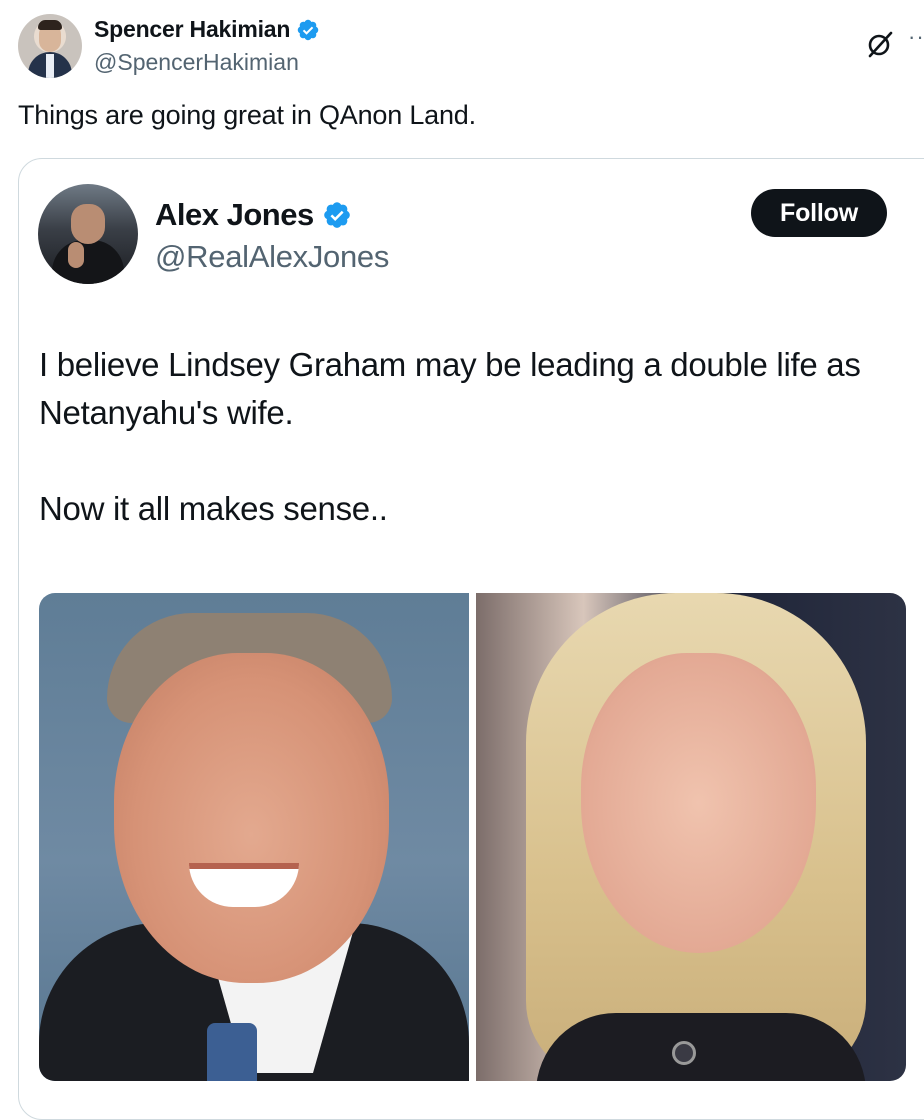 The image size is (924, 1120). What do you see at coordinates (916, 37) in the screenshot?
I see `more-icon: ···` at bounding box center [916, 37].